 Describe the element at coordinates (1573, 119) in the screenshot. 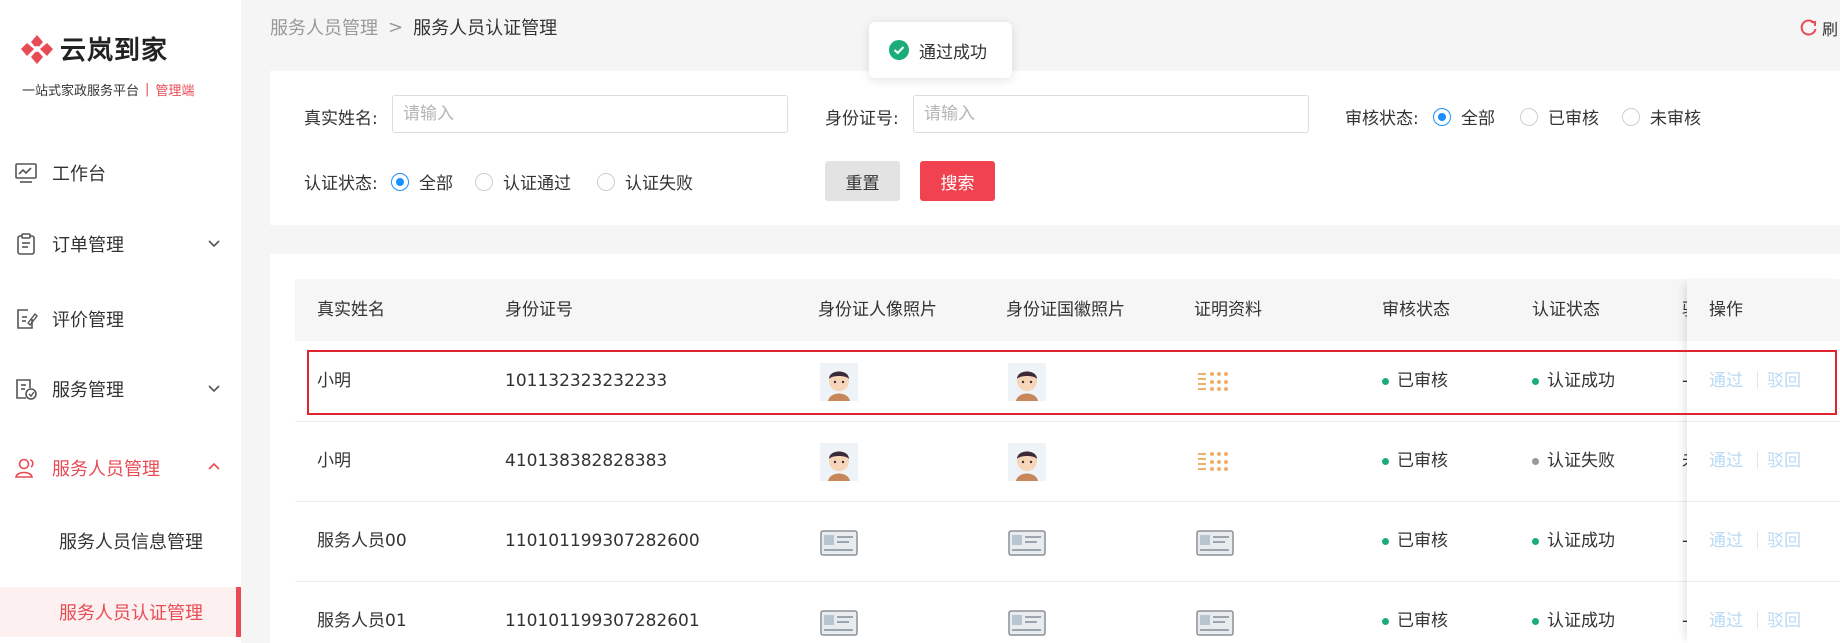

I see `radio-label: 已审核` at that location.